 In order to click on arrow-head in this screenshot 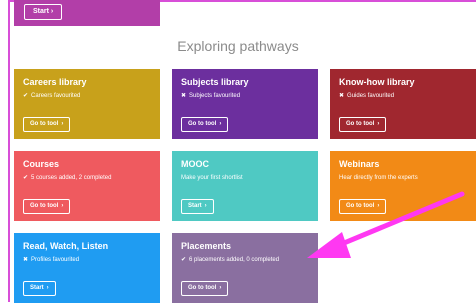, I will do `click(329, 245)`.